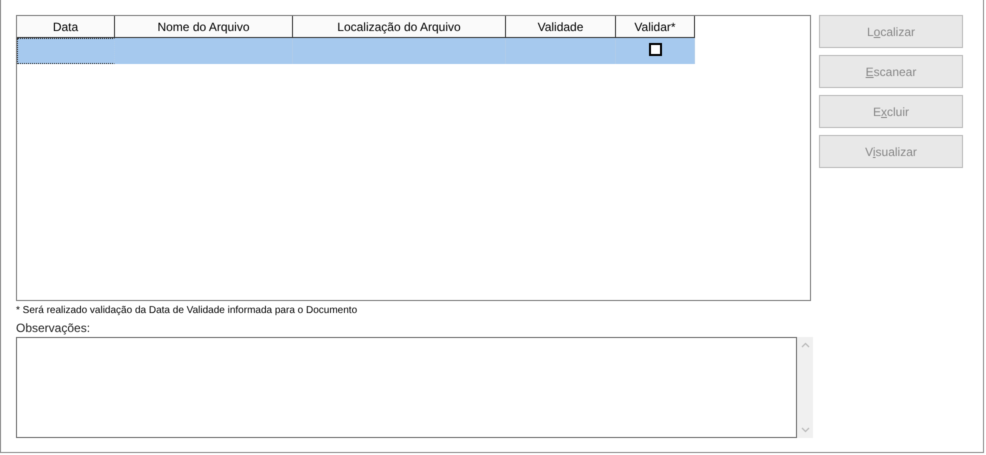 The image size is (986, 455). I want to click on scroll-up-icon, so click(805, 345).